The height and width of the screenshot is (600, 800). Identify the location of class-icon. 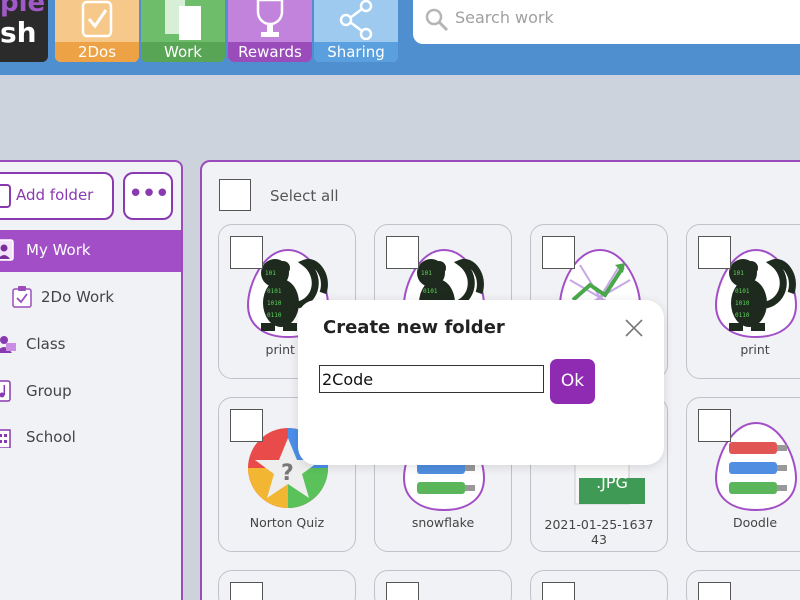
(8, 344).